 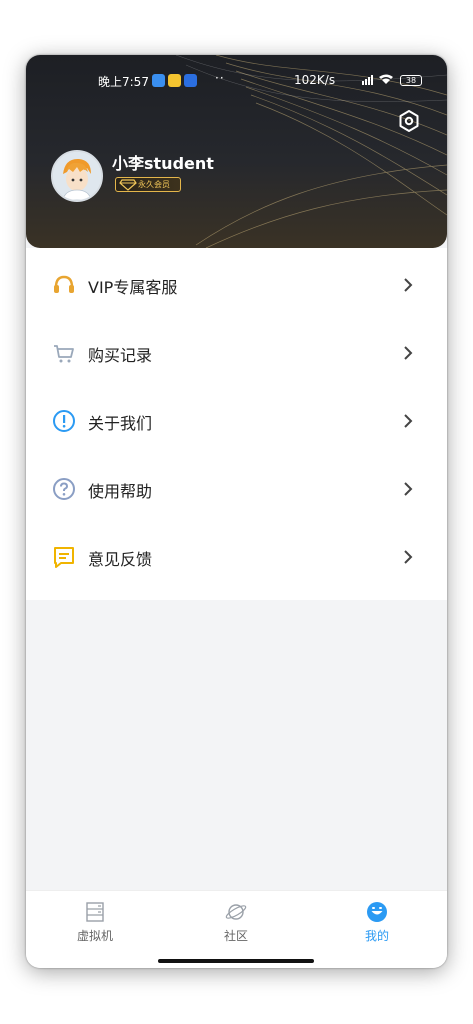 I want to click on diamond-icon, so click(x=128, y=185).